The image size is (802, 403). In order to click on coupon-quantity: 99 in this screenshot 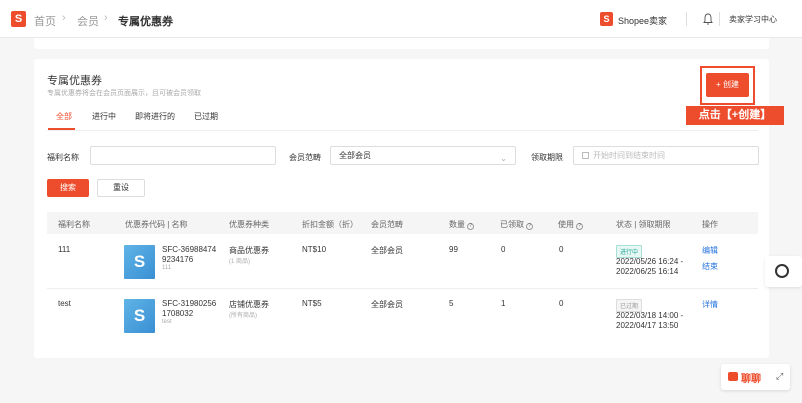, I will do `click(453, 249)`.